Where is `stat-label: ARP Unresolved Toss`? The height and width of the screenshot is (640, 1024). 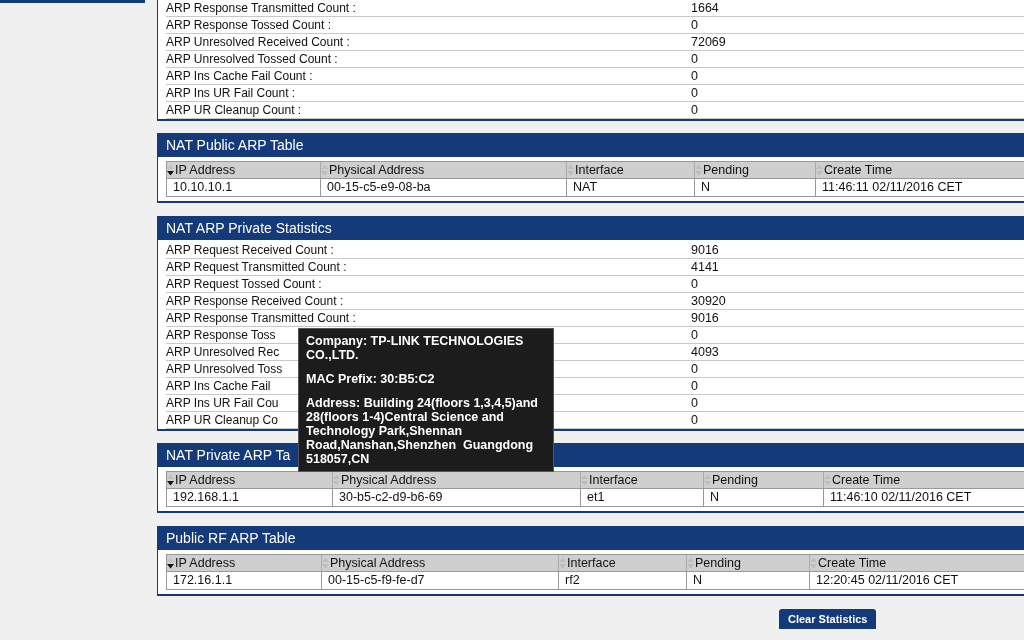
stat-label: ARP Unresolved Toss is located at coordinates (224, 368).